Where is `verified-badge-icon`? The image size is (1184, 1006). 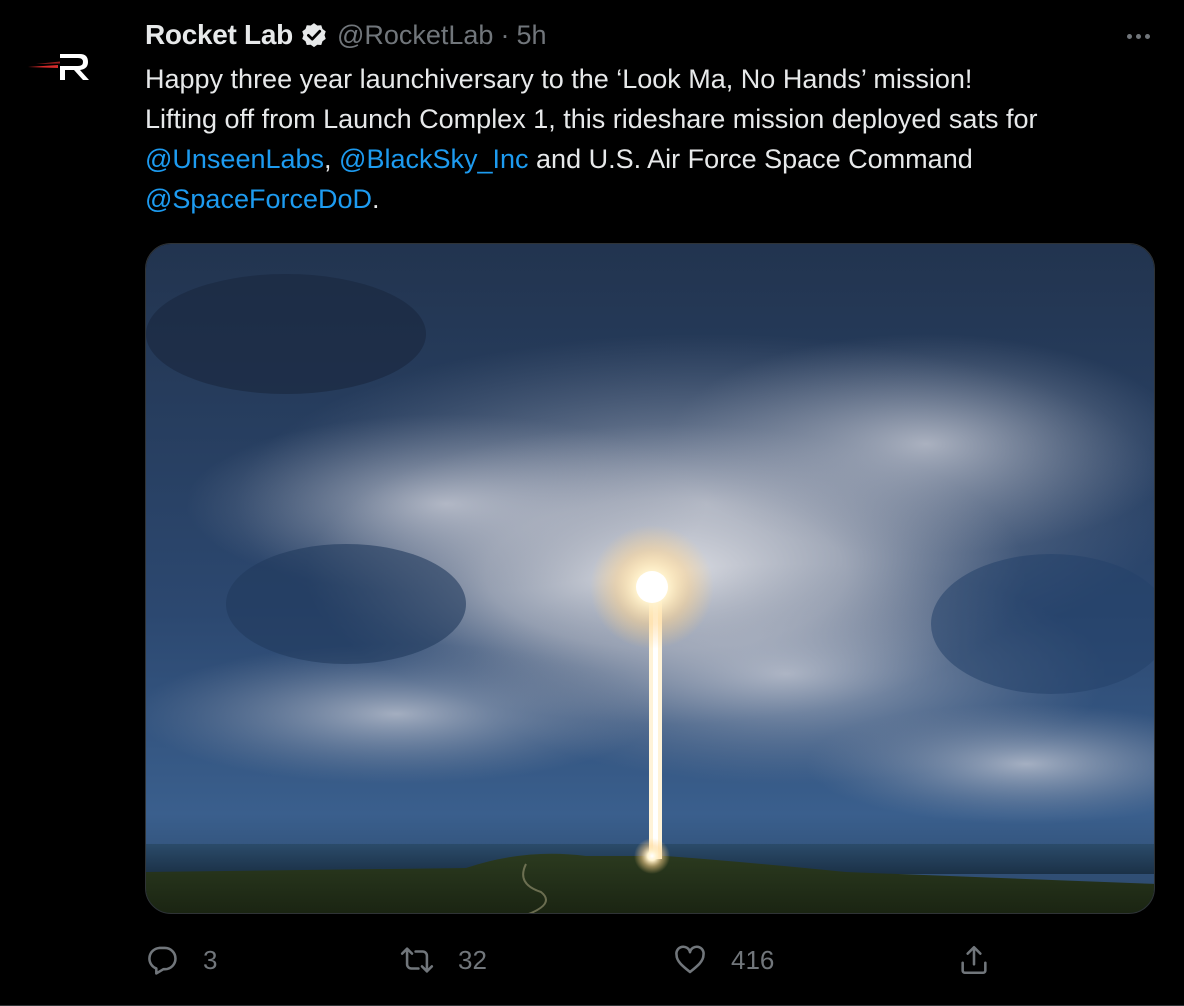 verified-badge-icon is located at coordinates (314, 35).